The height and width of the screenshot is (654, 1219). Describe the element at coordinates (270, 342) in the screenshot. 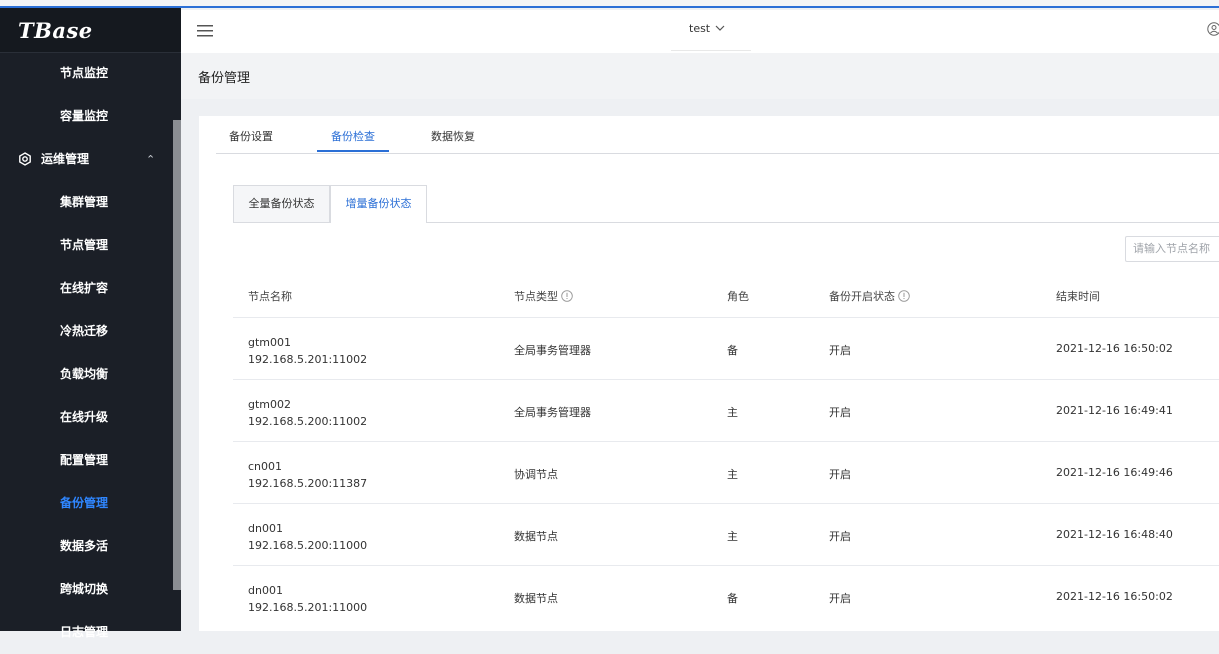

I see `node-name: gtm001` at that location.